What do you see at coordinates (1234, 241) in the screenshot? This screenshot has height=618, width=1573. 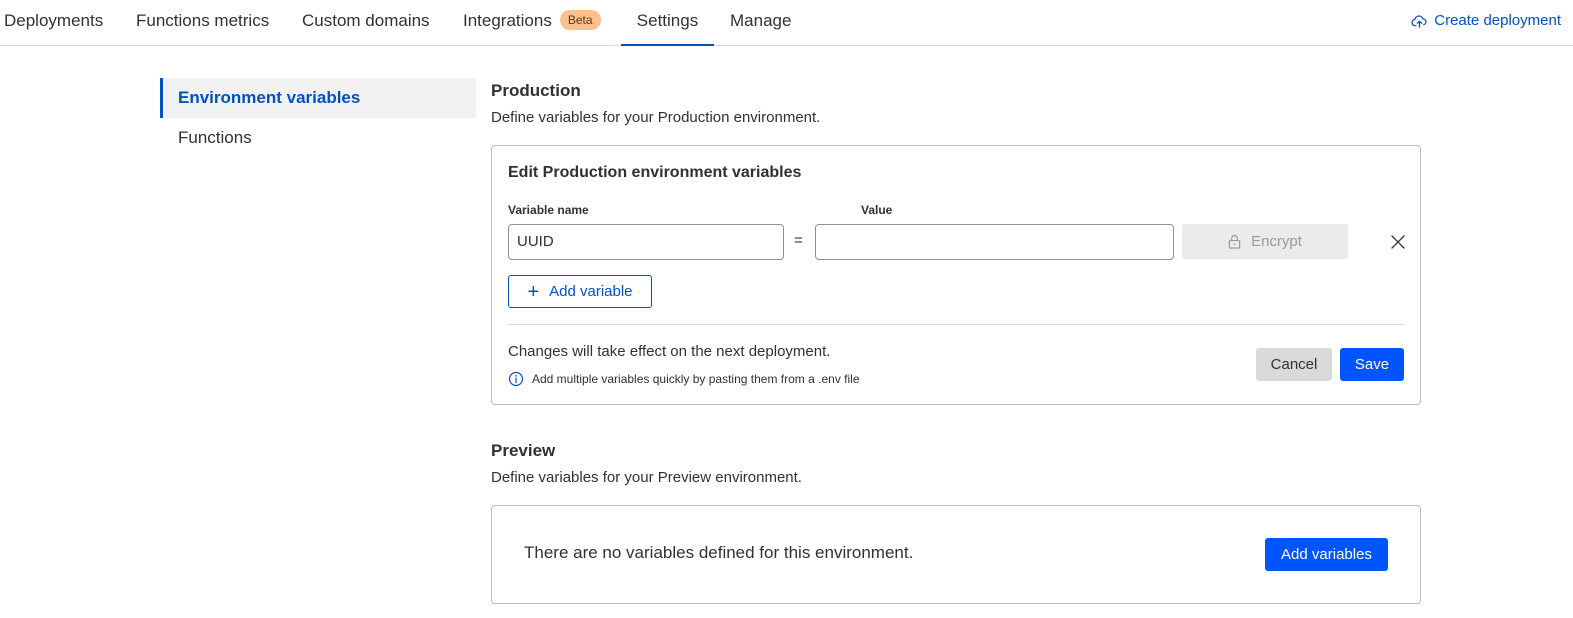 I see `lock-icon` at bounding box center [1234, 241].